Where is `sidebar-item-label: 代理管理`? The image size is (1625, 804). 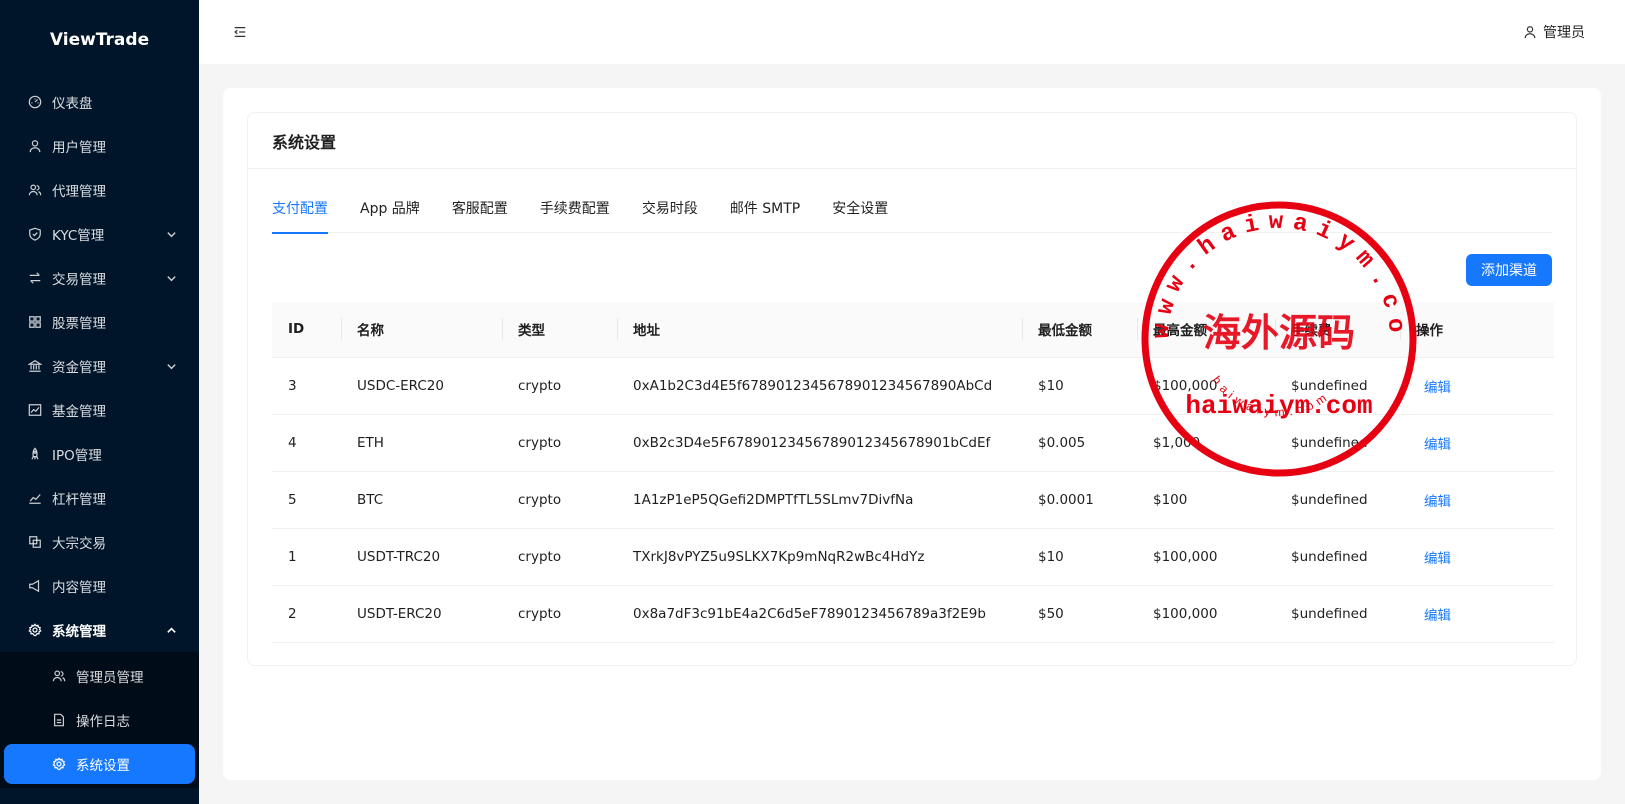
sidebar-item-label: 代理管理 is located at coordinates (79, 192).